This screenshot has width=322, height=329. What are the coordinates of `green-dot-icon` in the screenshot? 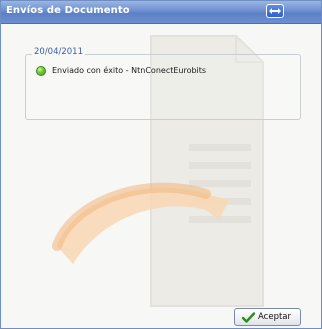 It's located at (41, 71).